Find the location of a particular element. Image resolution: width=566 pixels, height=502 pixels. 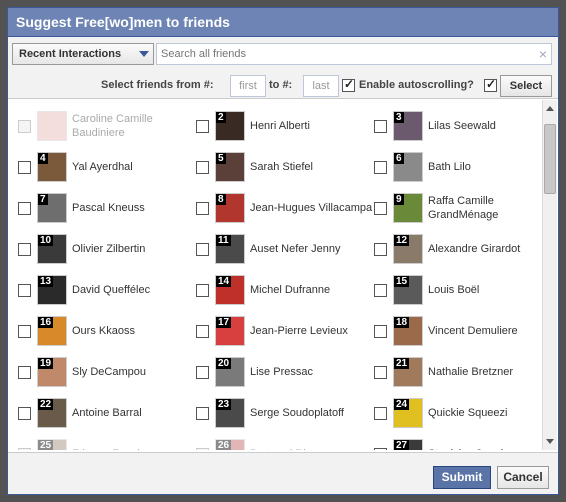

filter-dropdown: Recent Interactions is located at coordinates (83, 54).